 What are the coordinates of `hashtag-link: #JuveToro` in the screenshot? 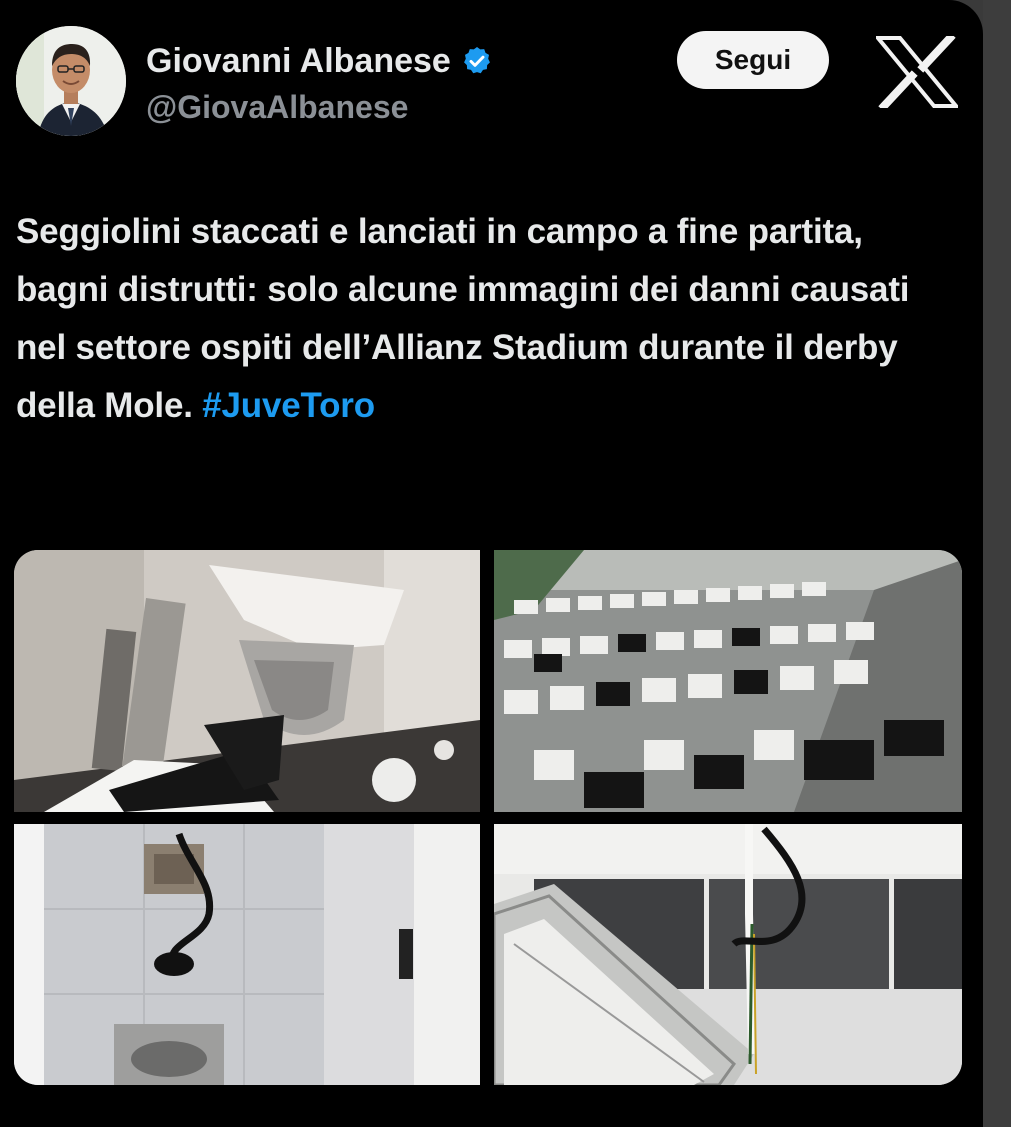 It's located at (288, 405).